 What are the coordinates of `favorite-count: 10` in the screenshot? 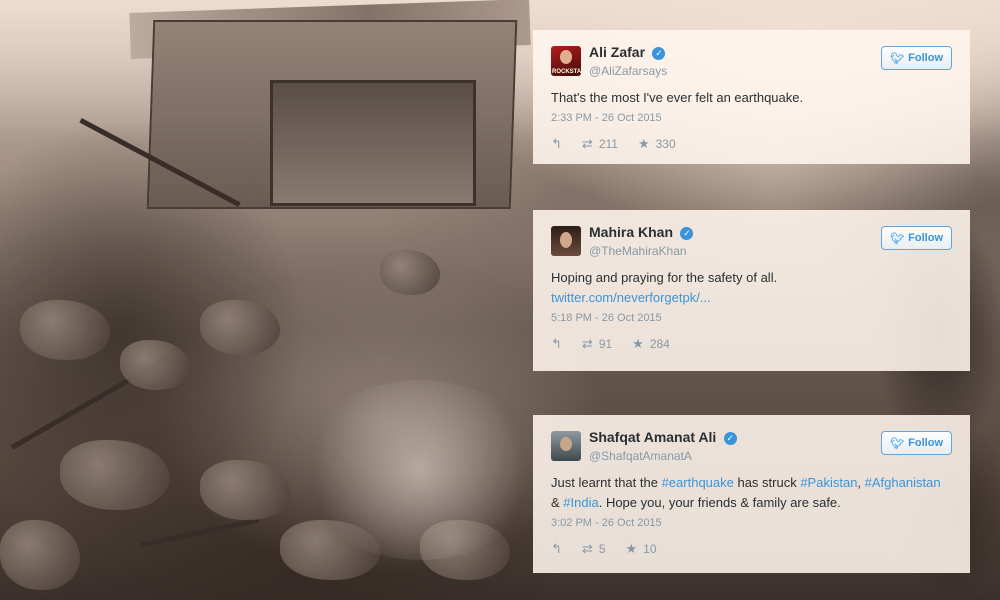 It's located at (650, 549).